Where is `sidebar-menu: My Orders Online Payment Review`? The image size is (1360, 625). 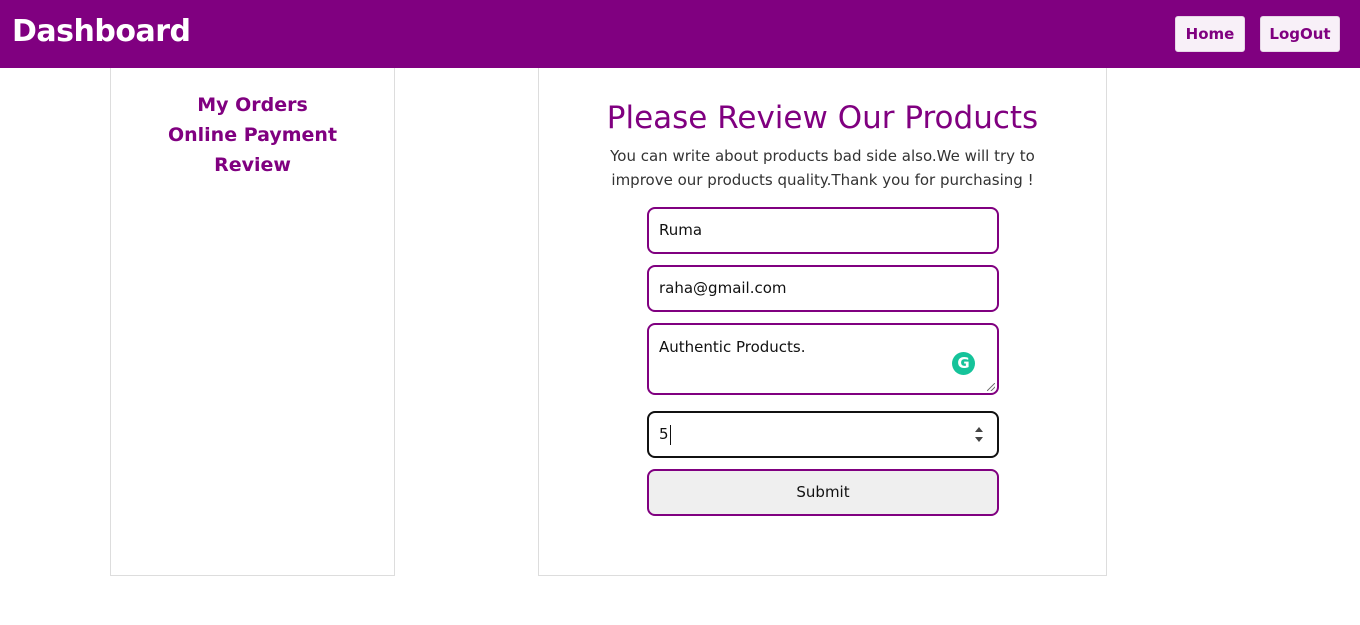 sidebar-menu: My Orders Online Payment Review is located at coordinates (252, 135).